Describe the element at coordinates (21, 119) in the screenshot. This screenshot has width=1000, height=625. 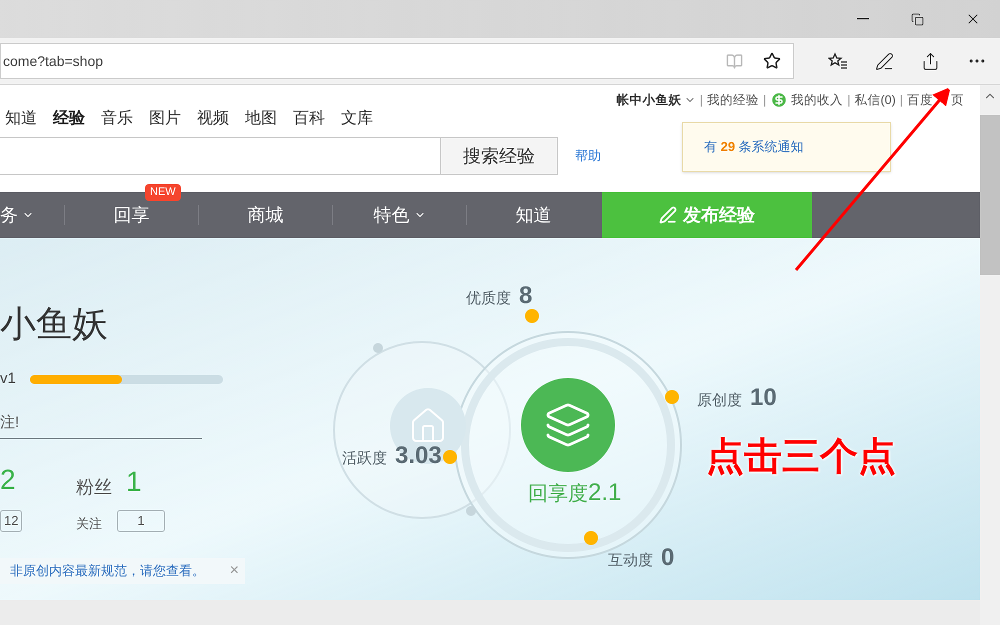
I see `product-link: 知道` at that location.